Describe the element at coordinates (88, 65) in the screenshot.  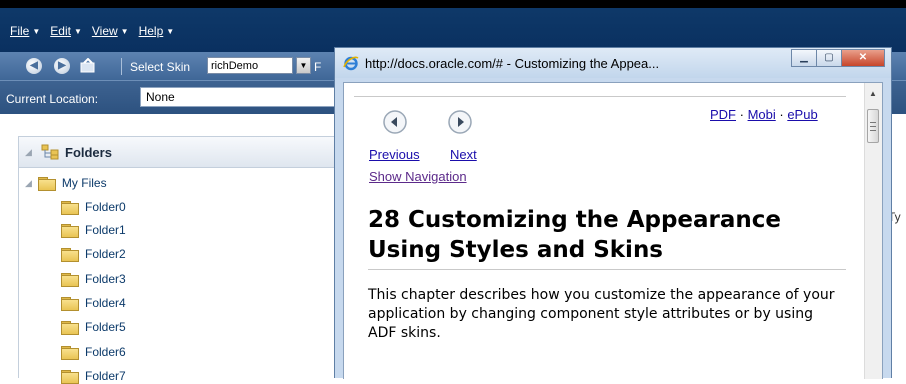
I see `up-folder-icon` at that location.